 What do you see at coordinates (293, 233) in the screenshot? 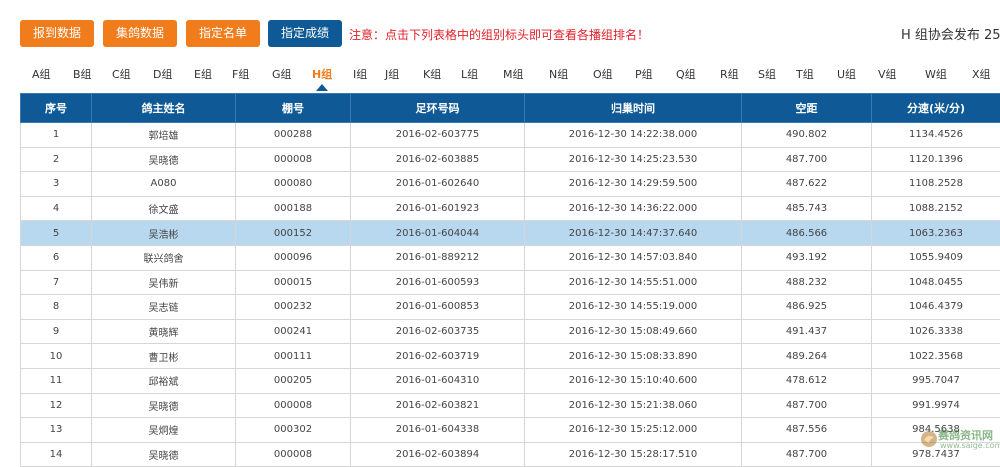
I see `cell-loft: 000152` at bounding box center [293, 233].